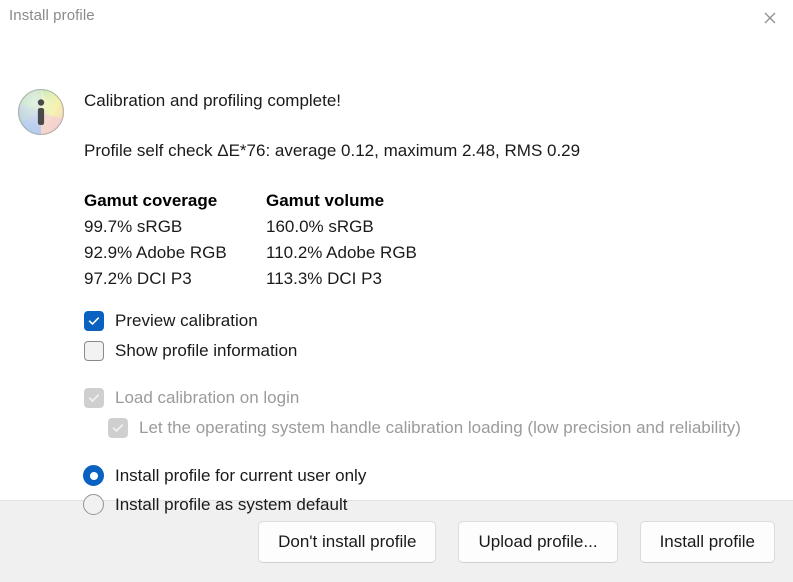 This screenshot has width=793, height=582. What do you see at coordinates (41, 112) in the screenshot?
I see `color-wheel-info-icon` at bounding box center [41, 112].